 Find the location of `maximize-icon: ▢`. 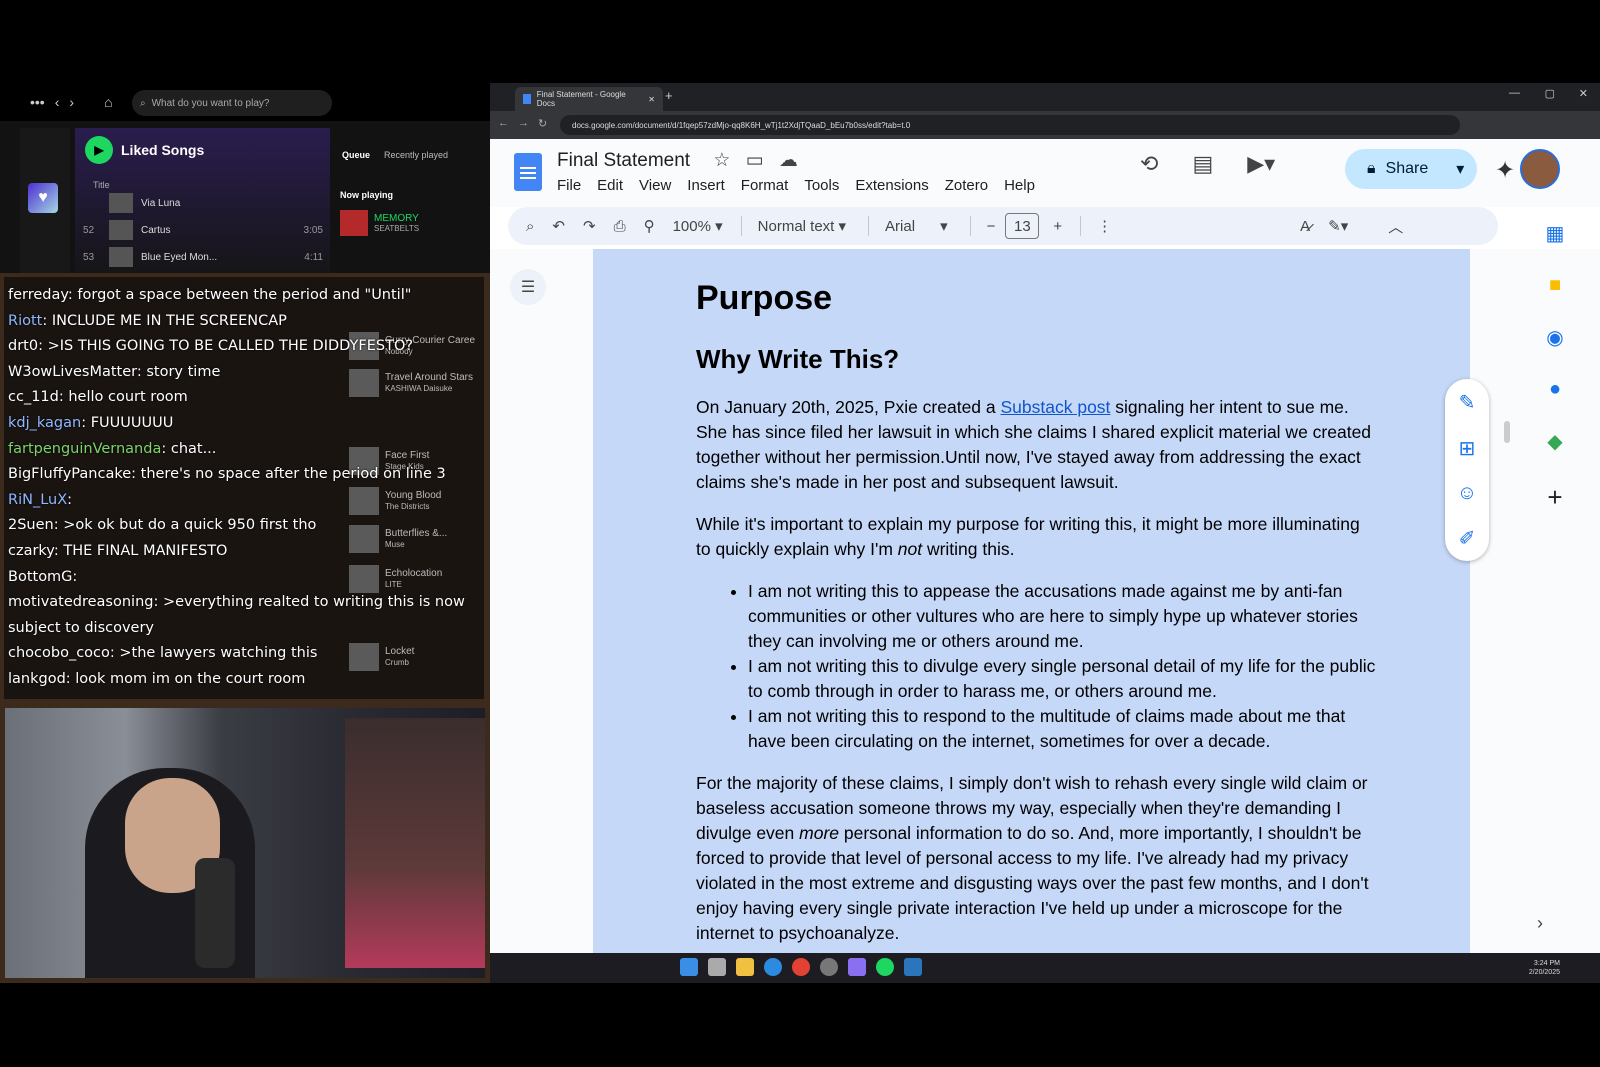

maximize-icon: ▢ is located at coordinates (1550, 93).